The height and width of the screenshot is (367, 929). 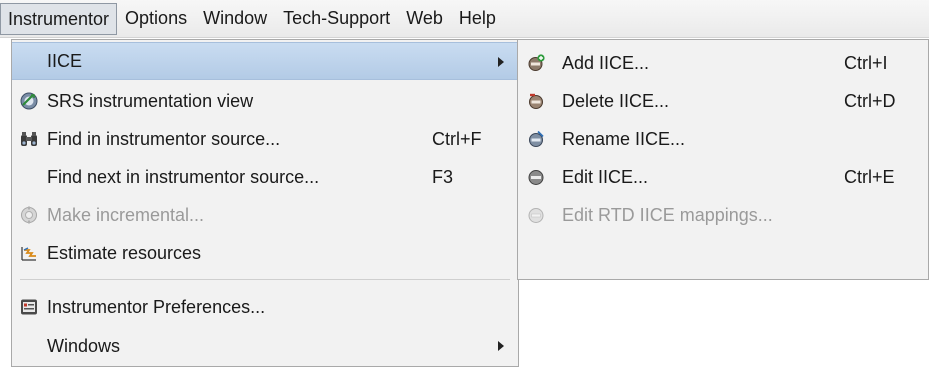 I want to click on menu-item-windows: Windows, so click(x=265, y=346).